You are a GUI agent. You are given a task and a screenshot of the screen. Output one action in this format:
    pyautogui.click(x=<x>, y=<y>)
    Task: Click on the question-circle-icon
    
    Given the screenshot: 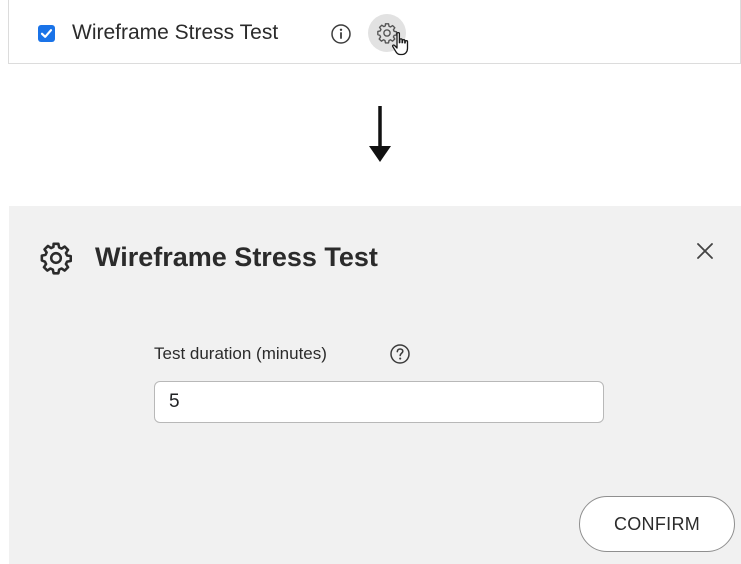 What is the action you would take?
    pyautogui.click(x=400, y=354)
    